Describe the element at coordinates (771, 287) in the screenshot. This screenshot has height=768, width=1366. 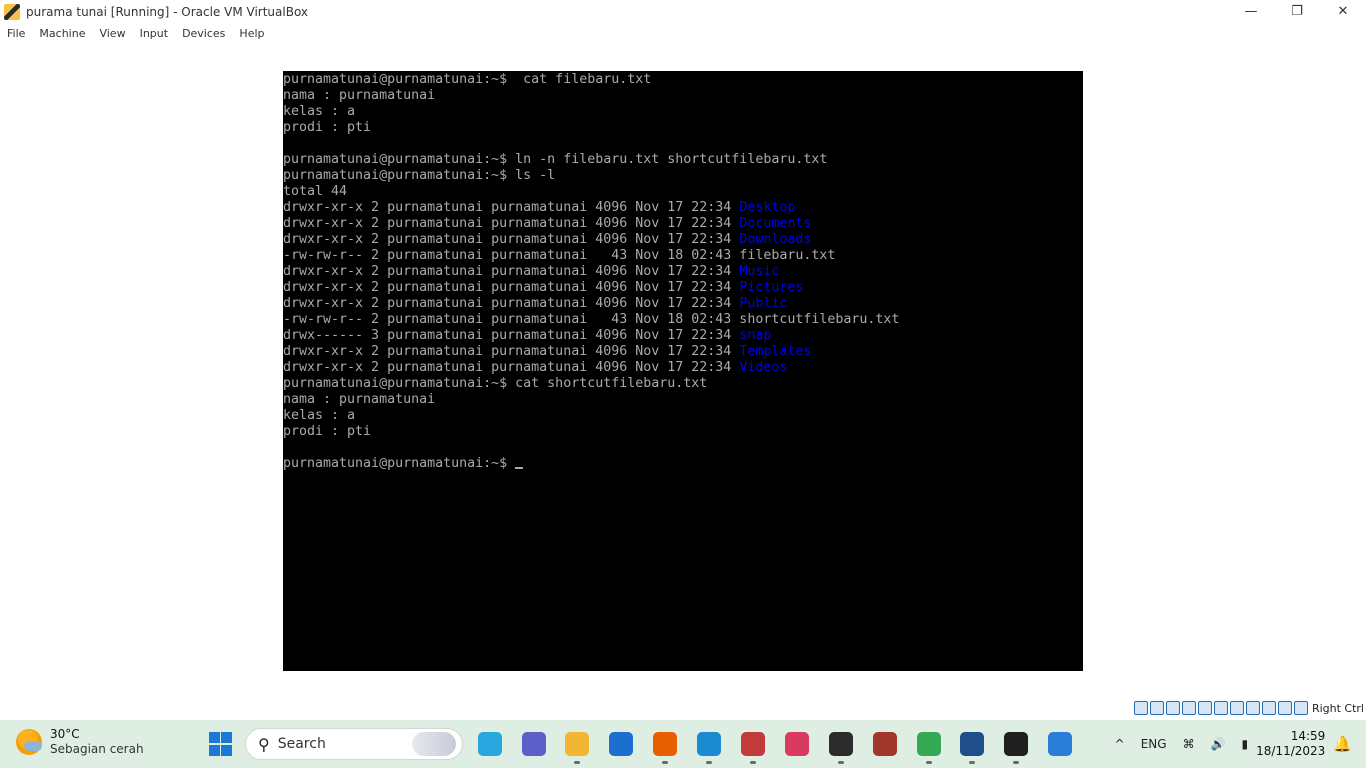
I see `directory-name: Pictures` at that location.